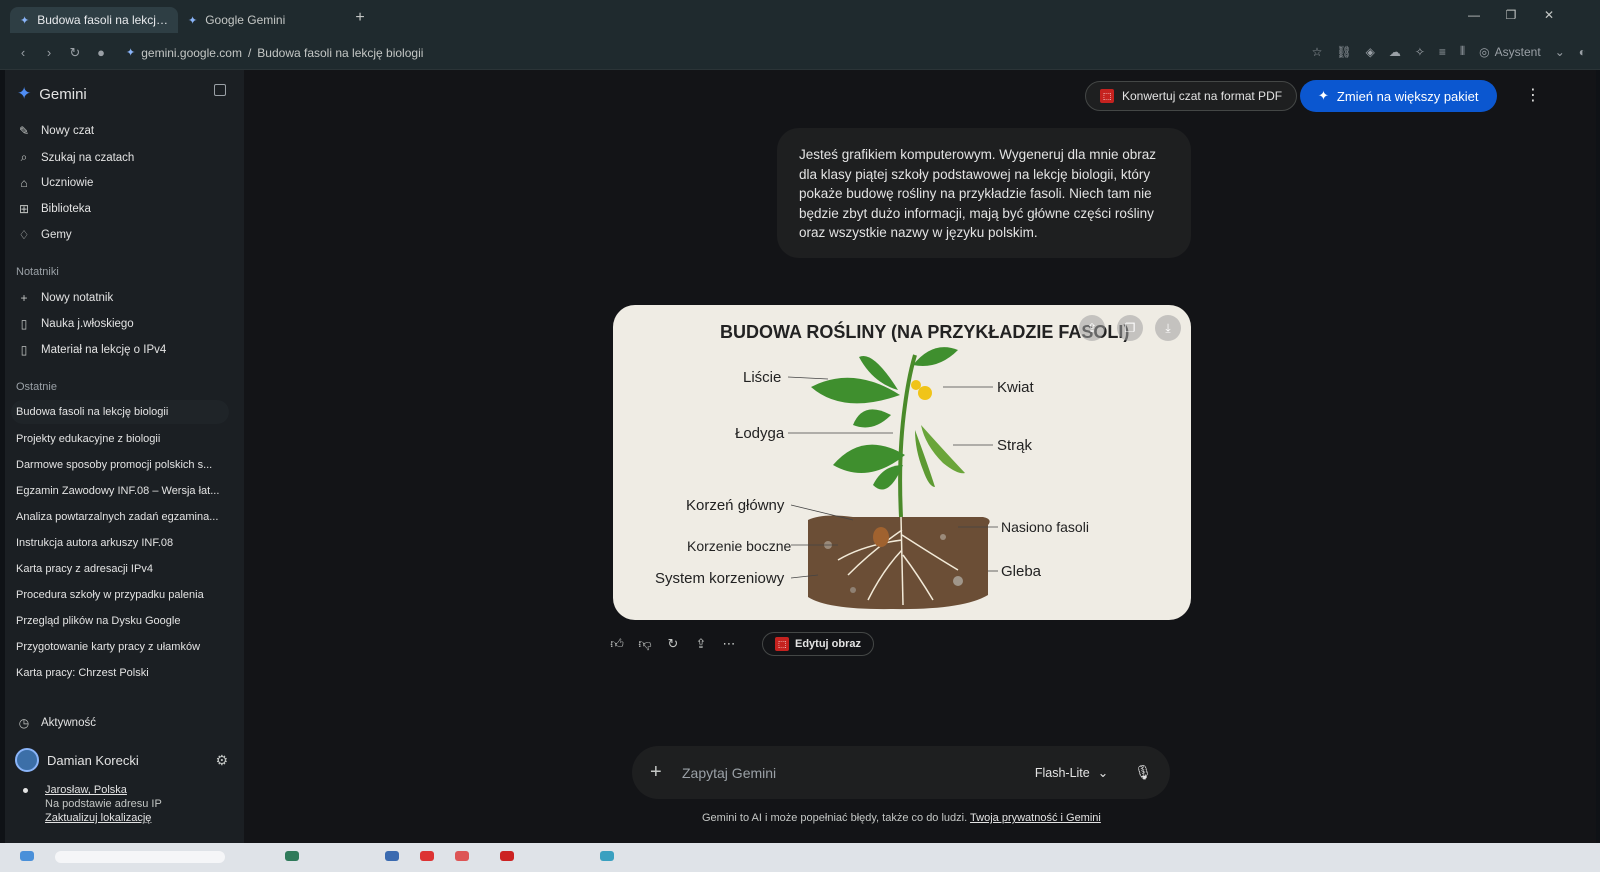 The image size is (1600, 872). What do you see at coordinates (1035, 818) in the screenshot?
I see `privacy-link: Twoja prywatność i Gemini` at bounding box center [1035, 818].